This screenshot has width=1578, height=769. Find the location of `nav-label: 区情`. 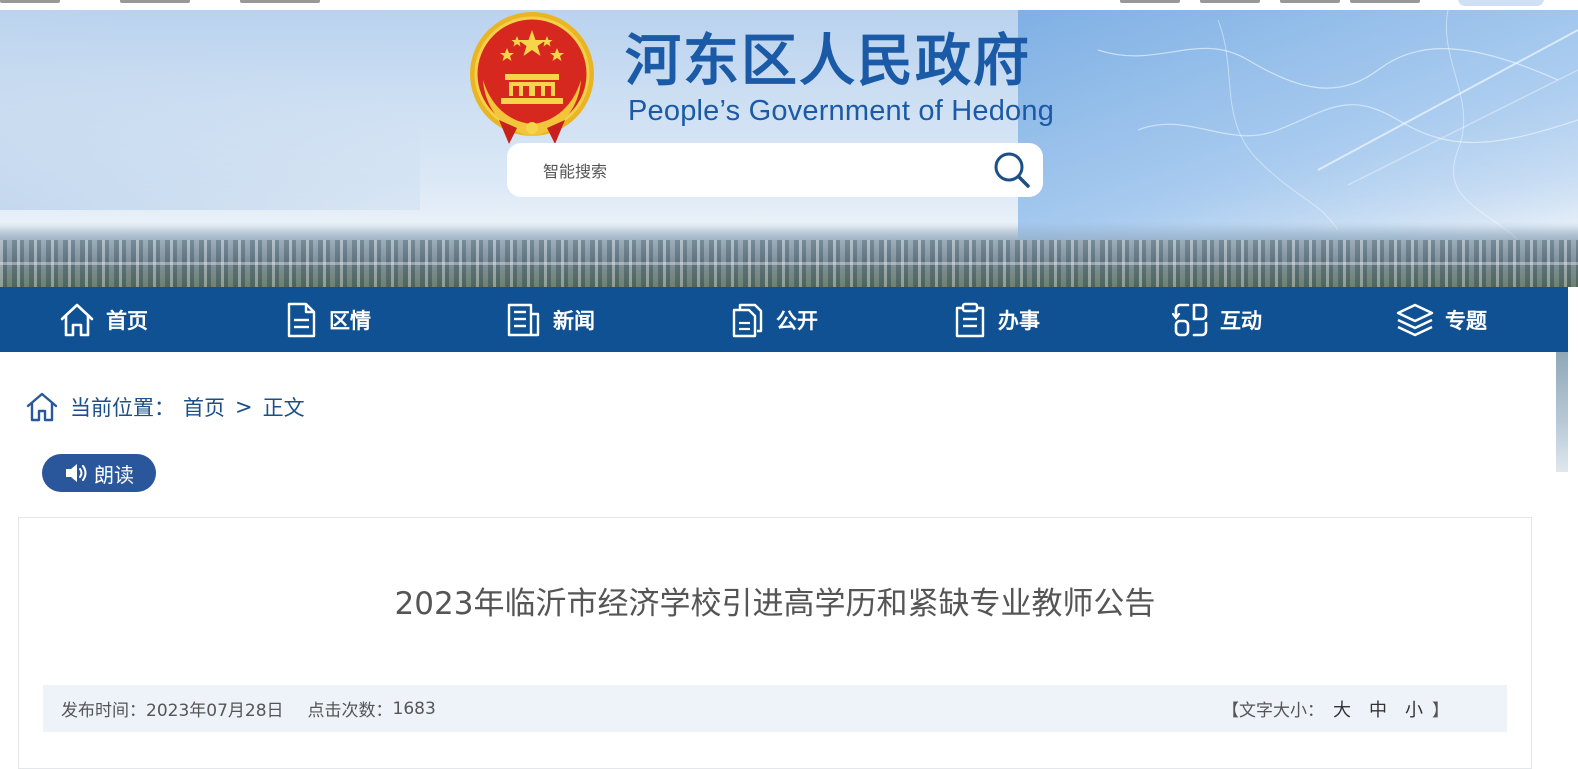

nav-label: 区情 is located at coordinates (350, 320).